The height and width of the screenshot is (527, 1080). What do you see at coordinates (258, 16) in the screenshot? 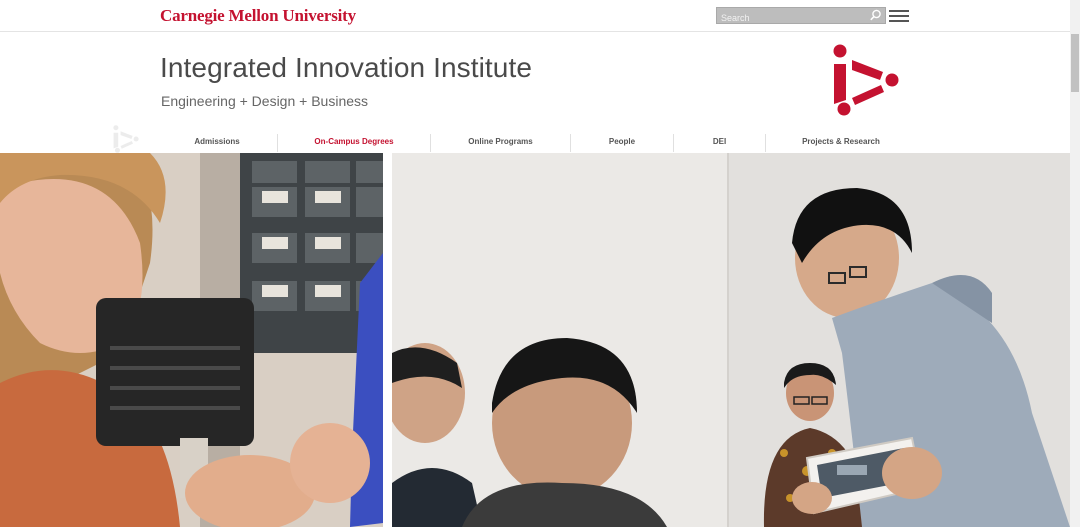
I see `cmu-wordmark-link: Carnegie Mellon University` at bounding box center [258, 16].